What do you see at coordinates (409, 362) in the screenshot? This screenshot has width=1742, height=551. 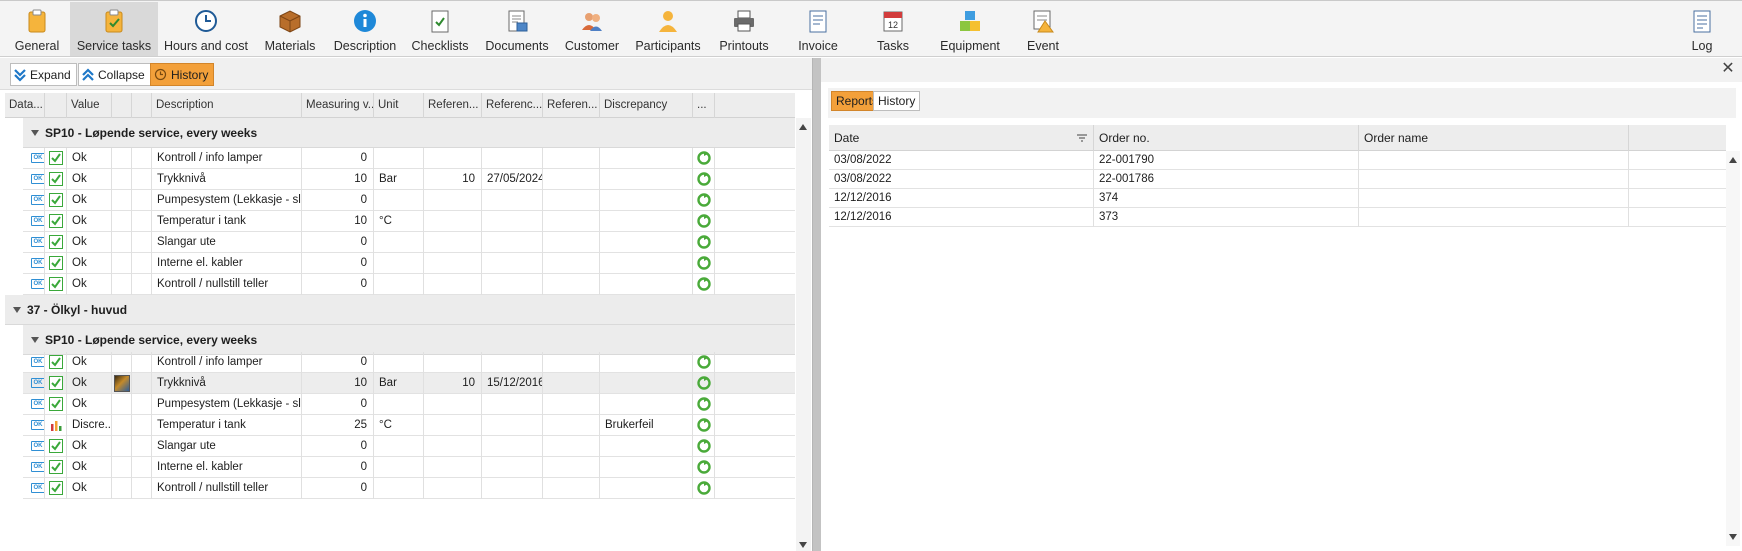 I see `table-row: OK Ok Kontroll / info lamper 0` at bounding box center [409, 362].